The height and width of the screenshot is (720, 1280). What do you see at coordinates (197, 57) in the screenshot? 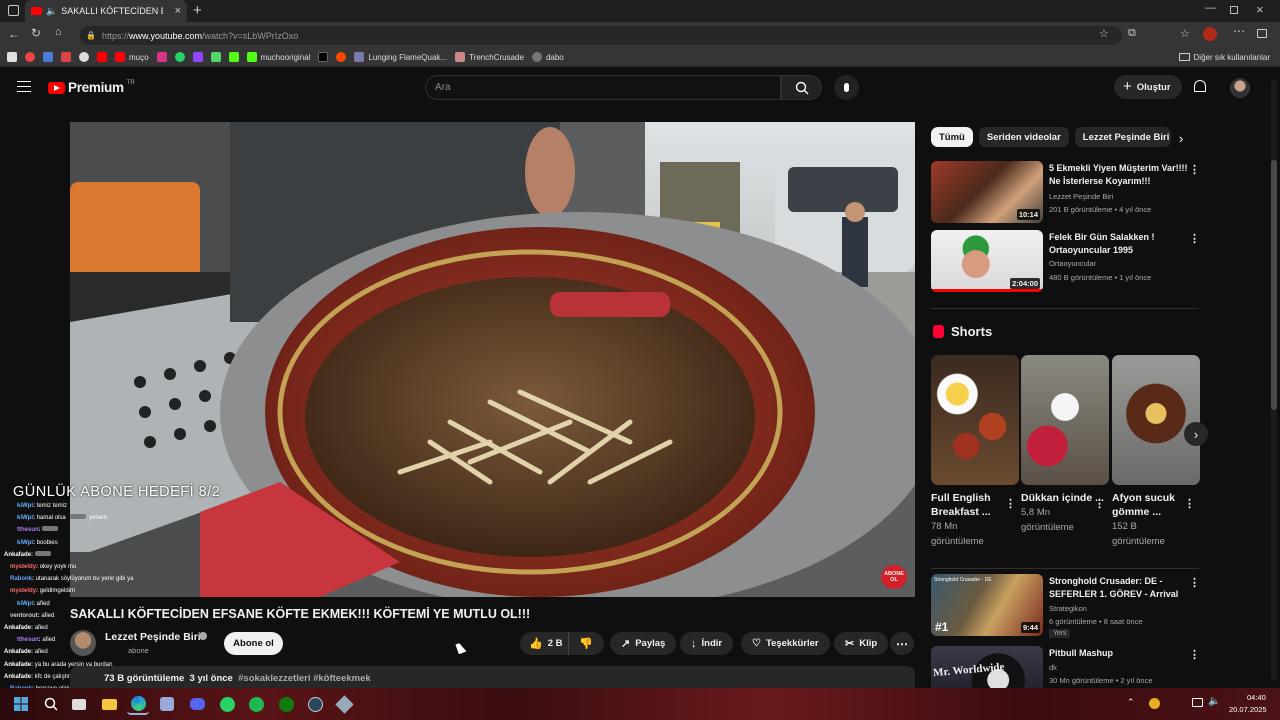
I see `twitch-icon` at bounding box center [197, 57].